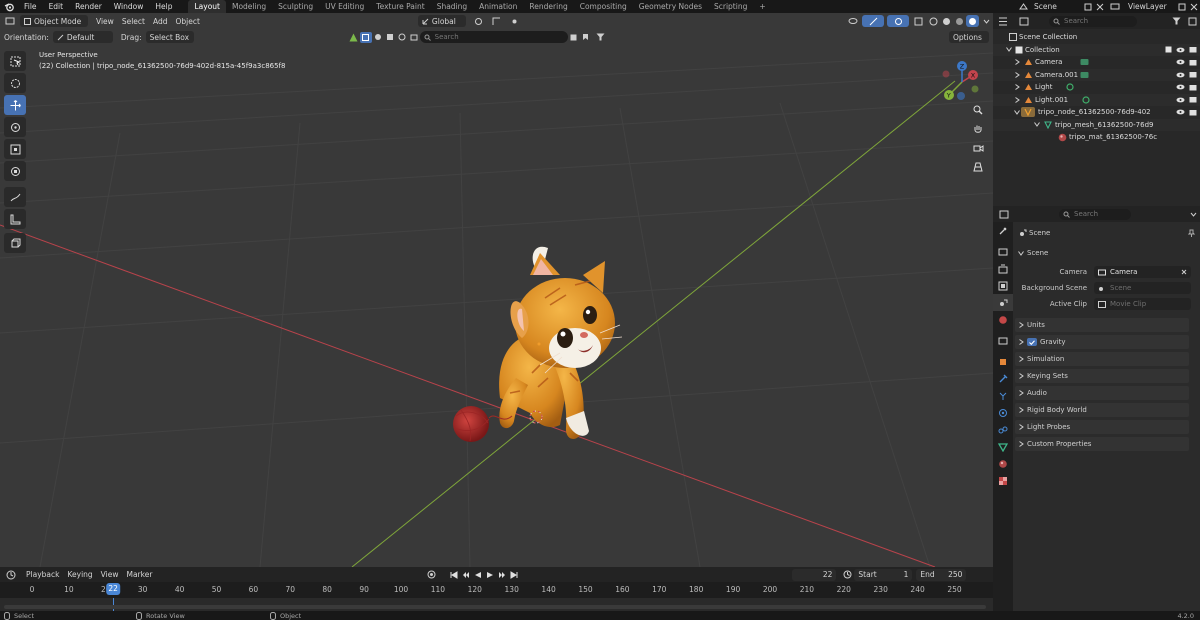 The width and height of the screenshot is (1200, 620). Describe the element at coordinates (586, 37) in the screenshot. I see `bookmark-icon` at that location.